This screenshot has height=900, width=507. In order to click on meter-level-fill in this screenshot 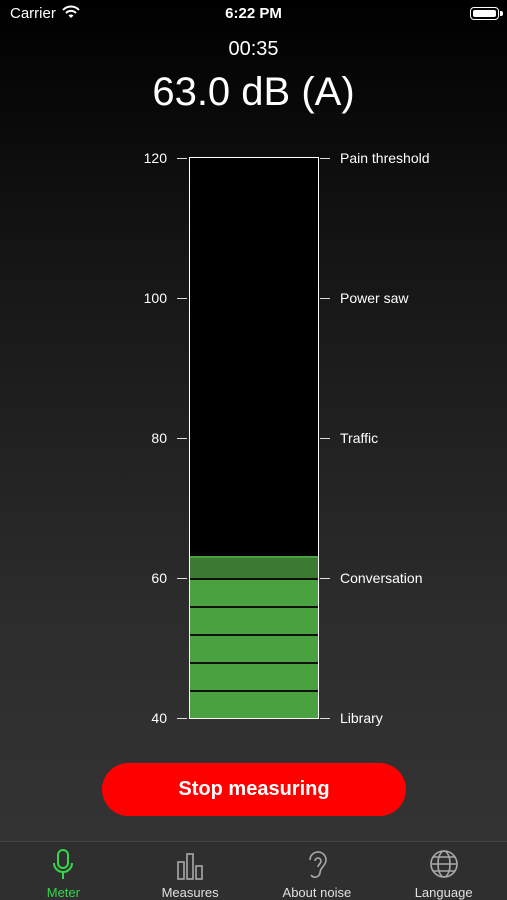, I will do `click(254, 637)`.